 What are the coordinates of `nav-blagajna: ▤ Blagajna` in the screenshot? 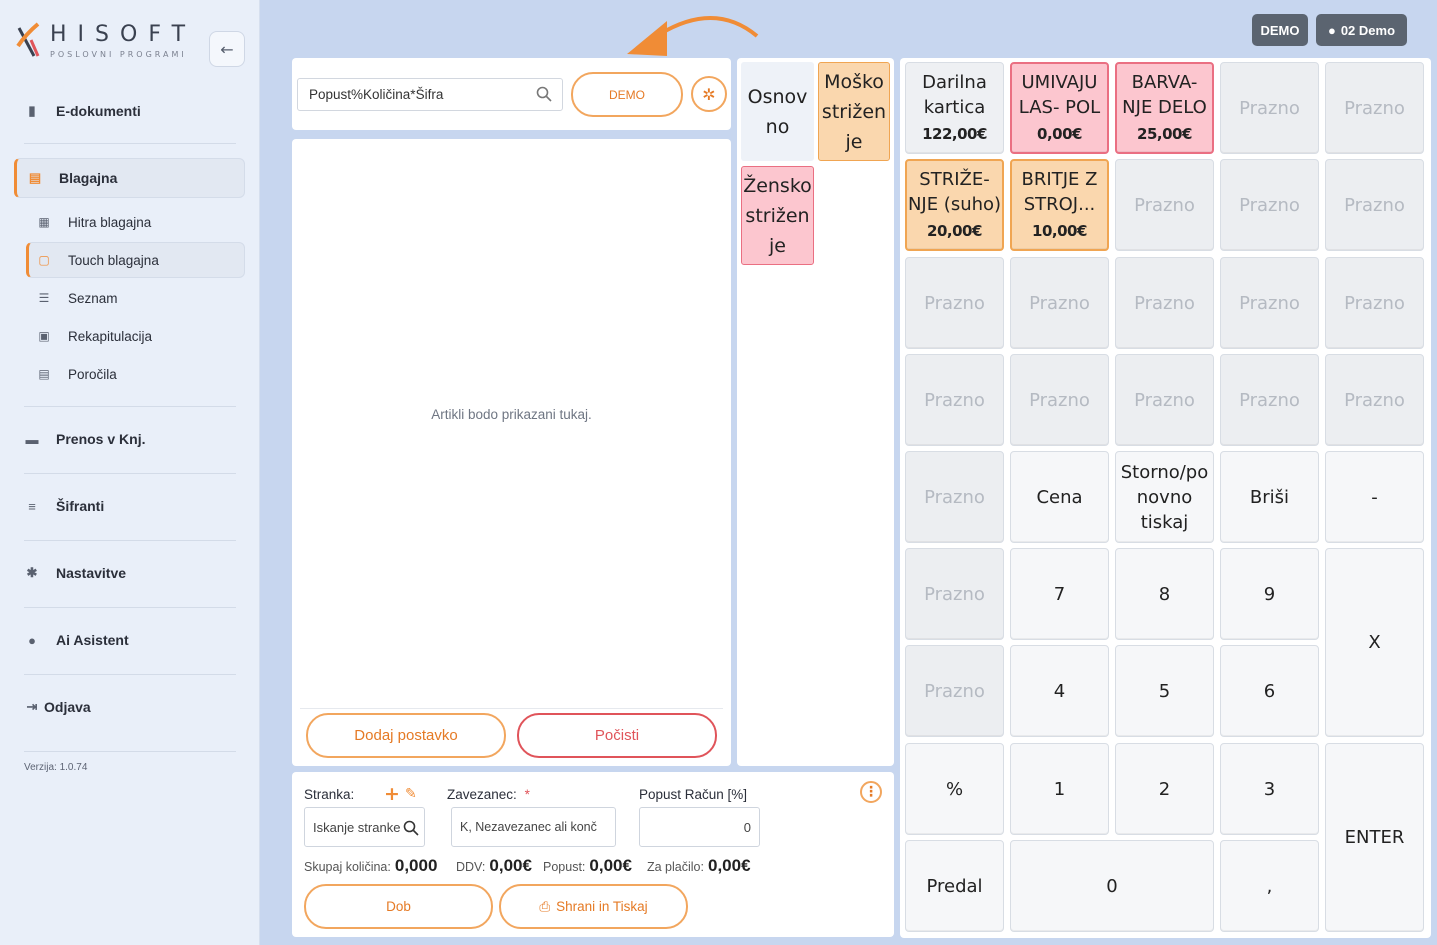 It's located at (129, 178).